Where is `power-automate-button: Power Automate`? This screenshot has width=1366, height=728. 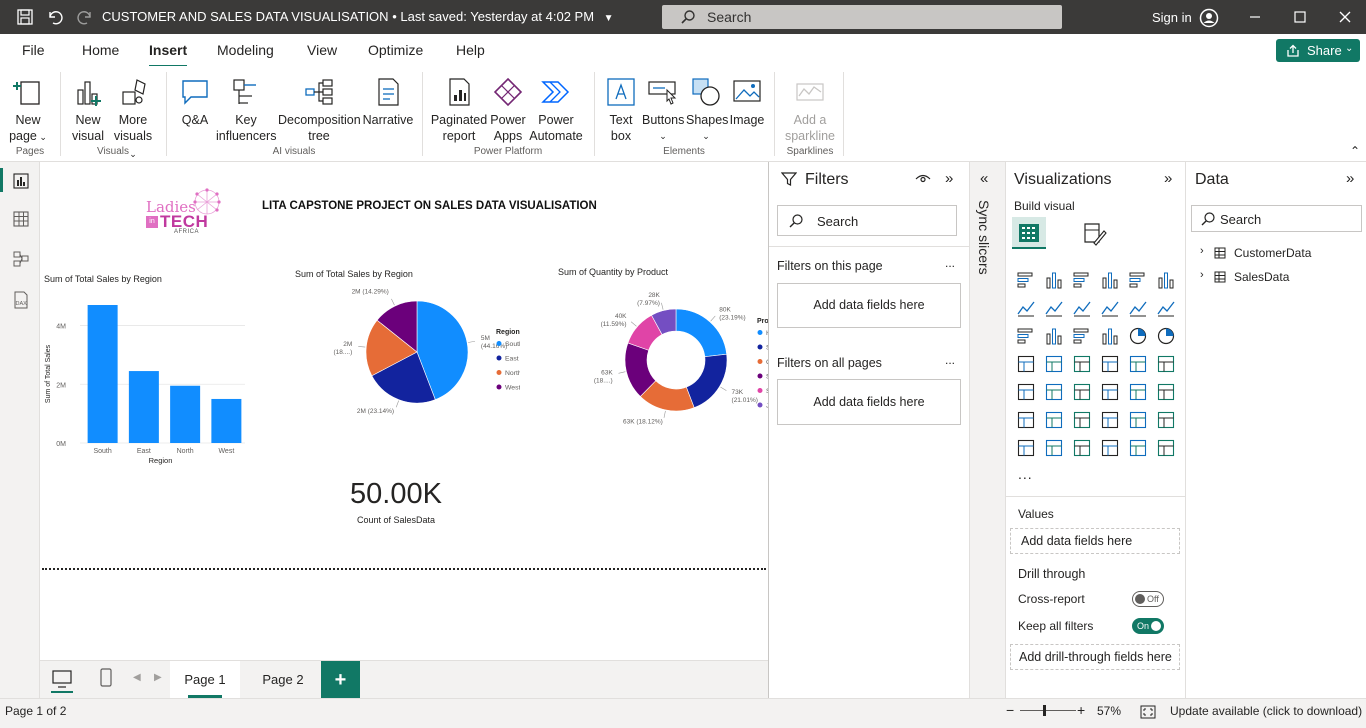 power-automate-button: Power Automate is located at coordinates (556, 110).